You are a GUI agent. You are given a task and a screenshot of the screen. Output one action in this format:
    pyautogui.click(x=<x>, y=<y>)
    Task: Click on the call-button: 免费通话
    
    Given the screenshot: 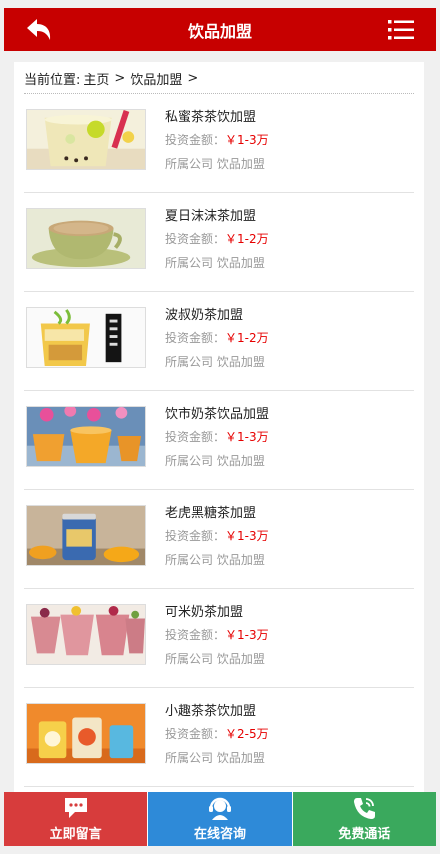 What is the action you would take?
    pyautogui.click(x=363, y=819)
    